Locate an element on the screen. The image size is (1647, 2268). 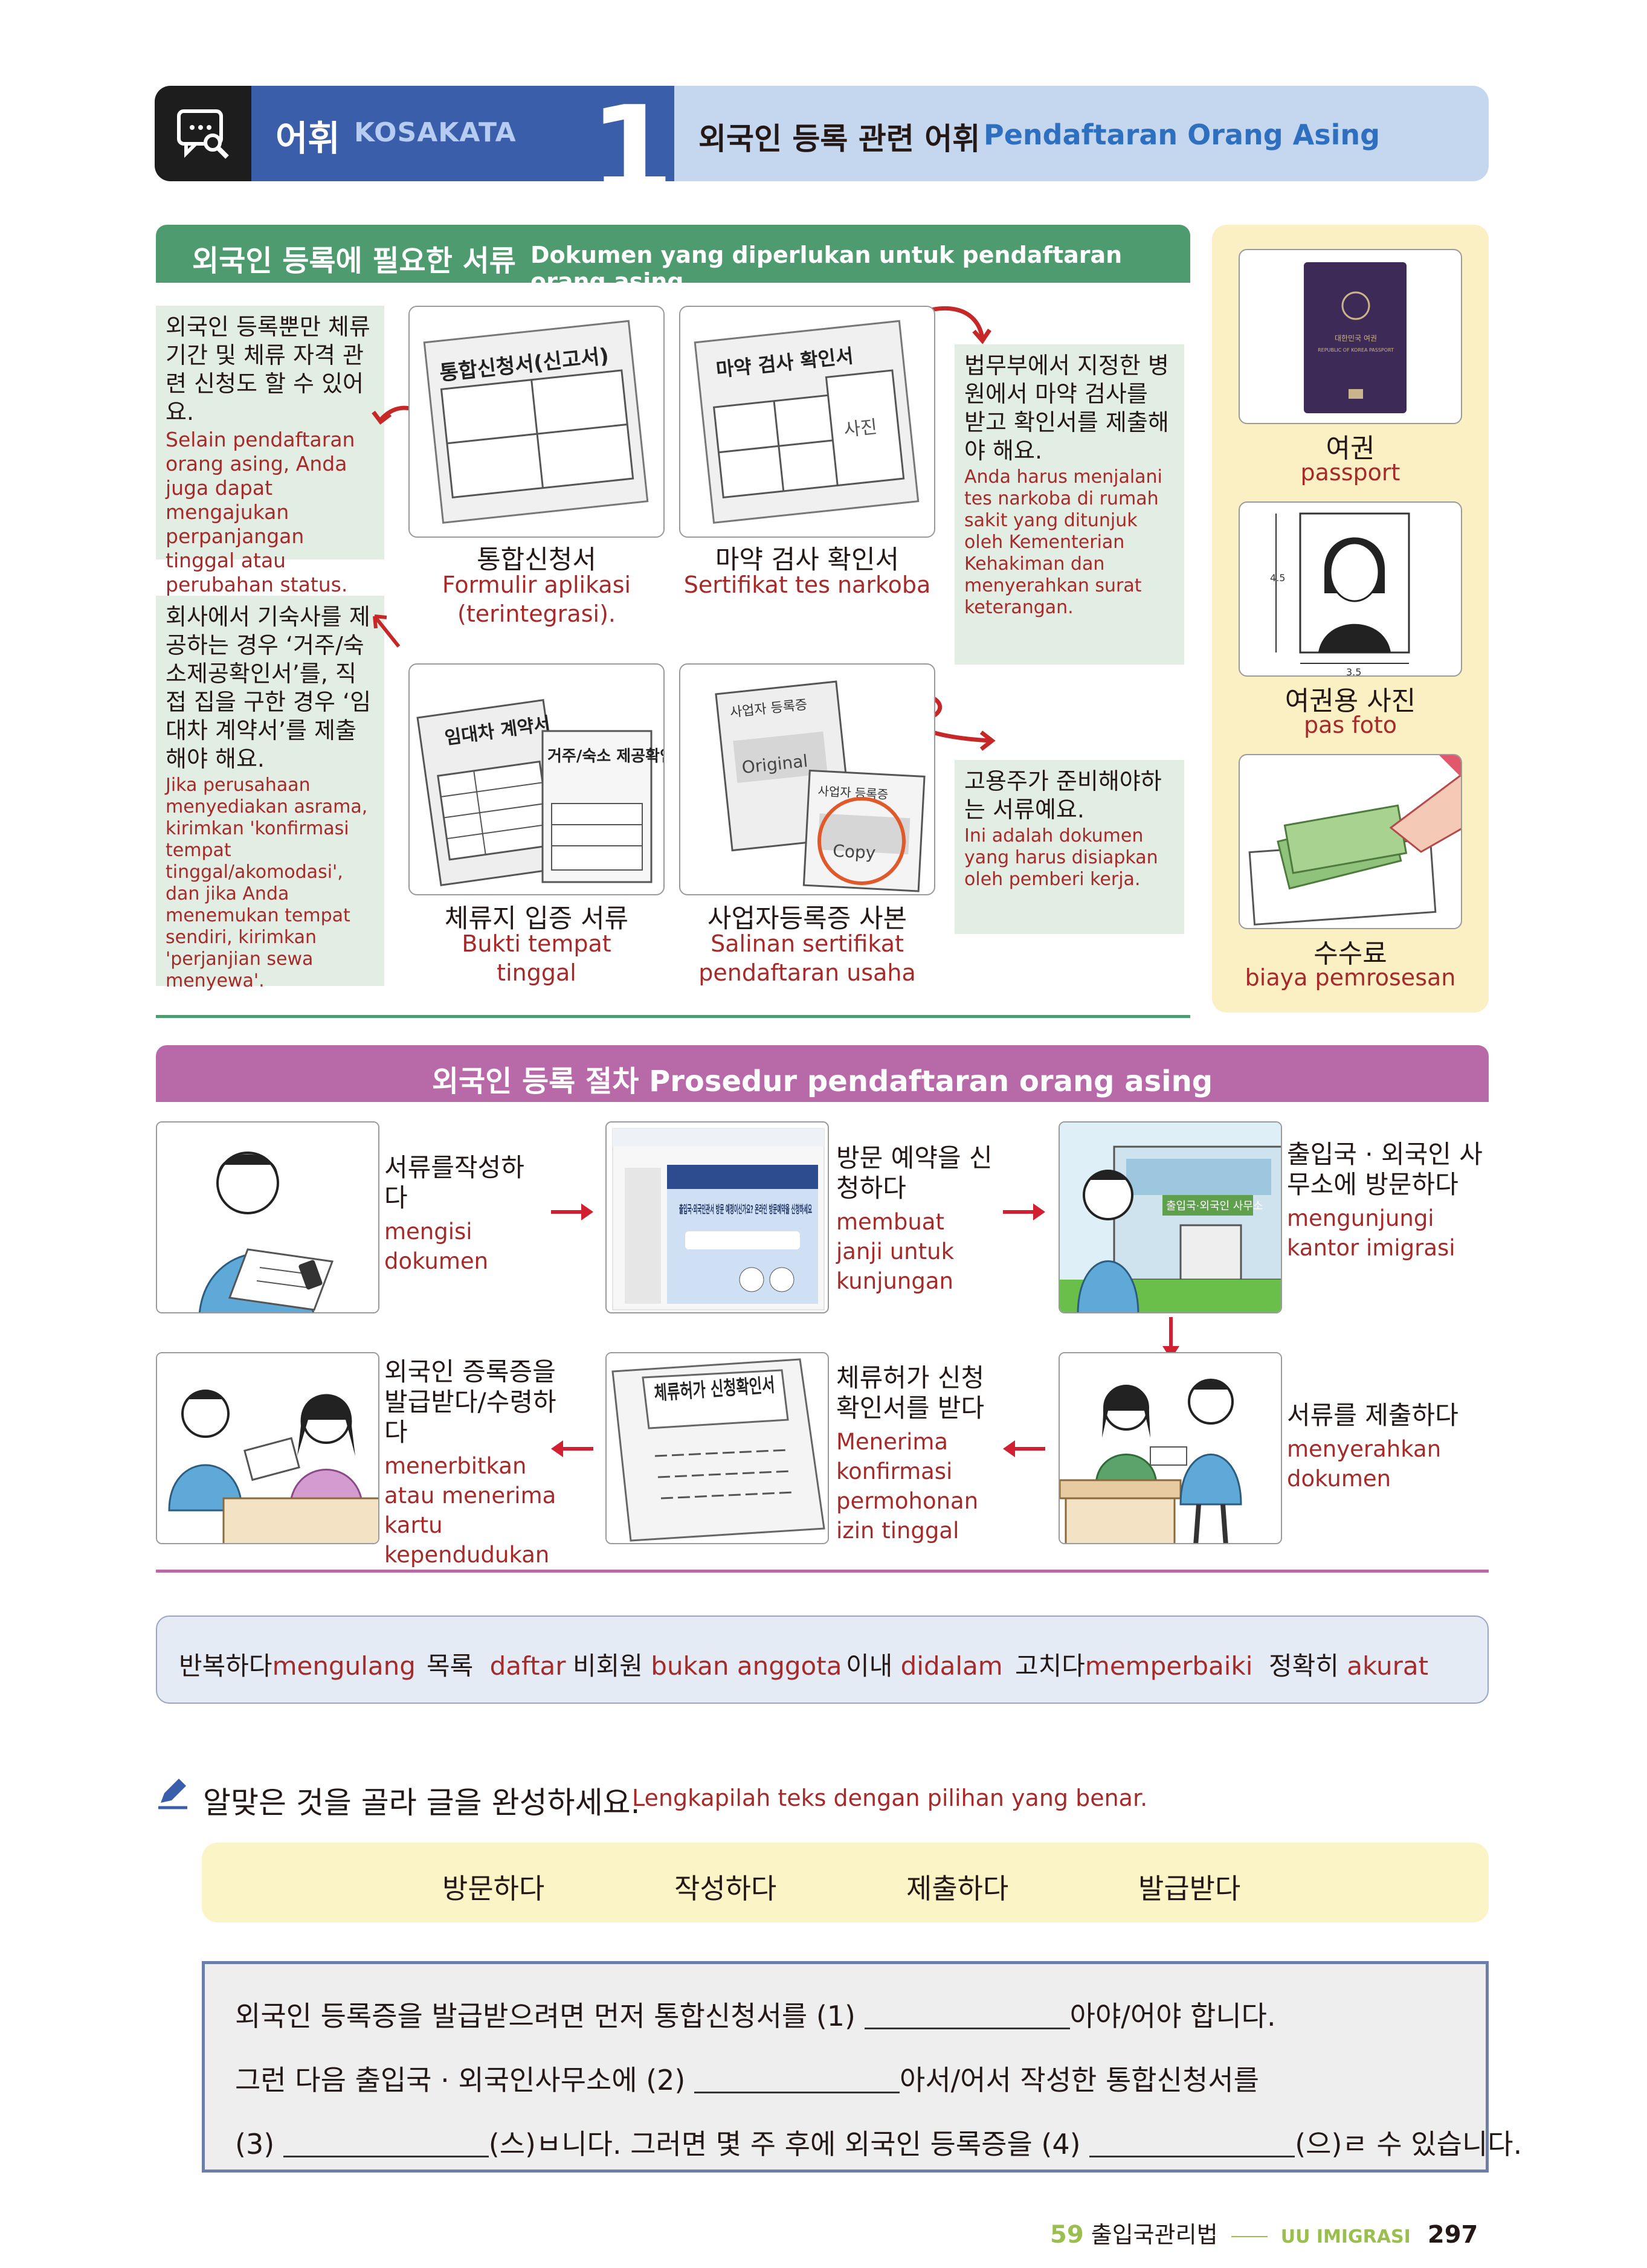
passport-text-en: REPUBLIC OF KOREA PASSPORT is located at coordinates (1356, 350).